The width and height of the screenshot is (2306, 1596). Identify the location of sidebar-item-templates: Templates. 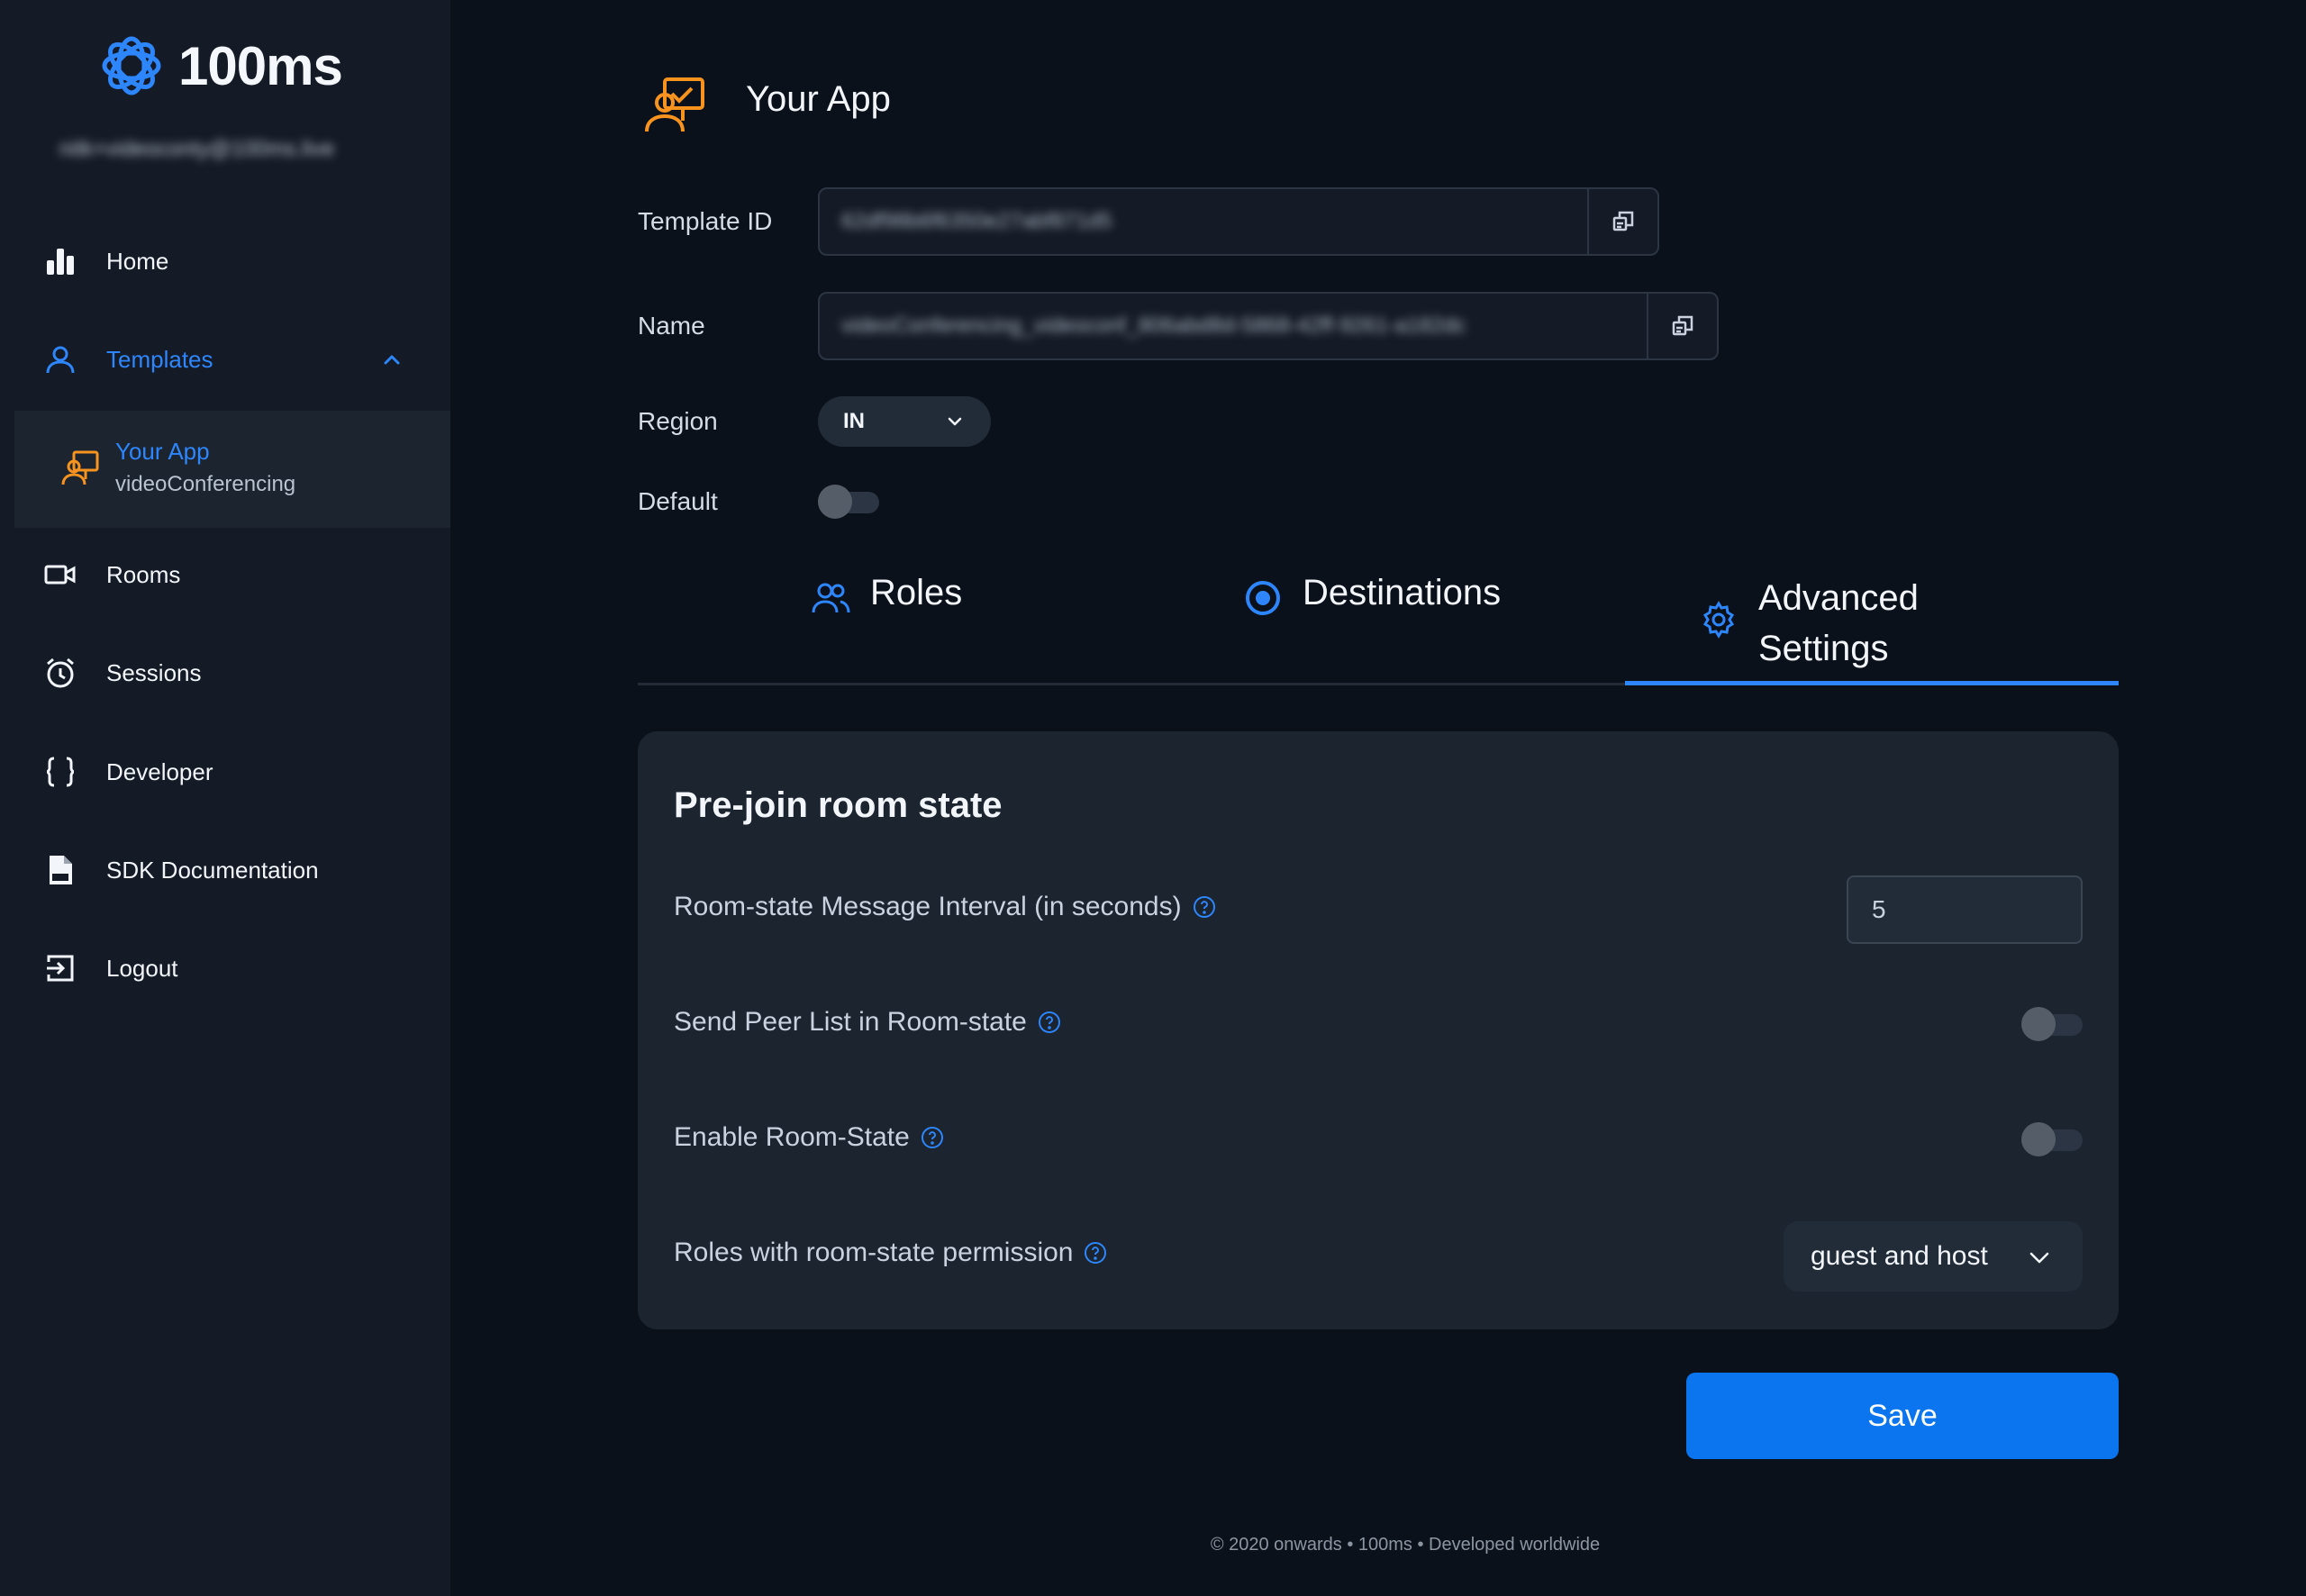
(128, 359).